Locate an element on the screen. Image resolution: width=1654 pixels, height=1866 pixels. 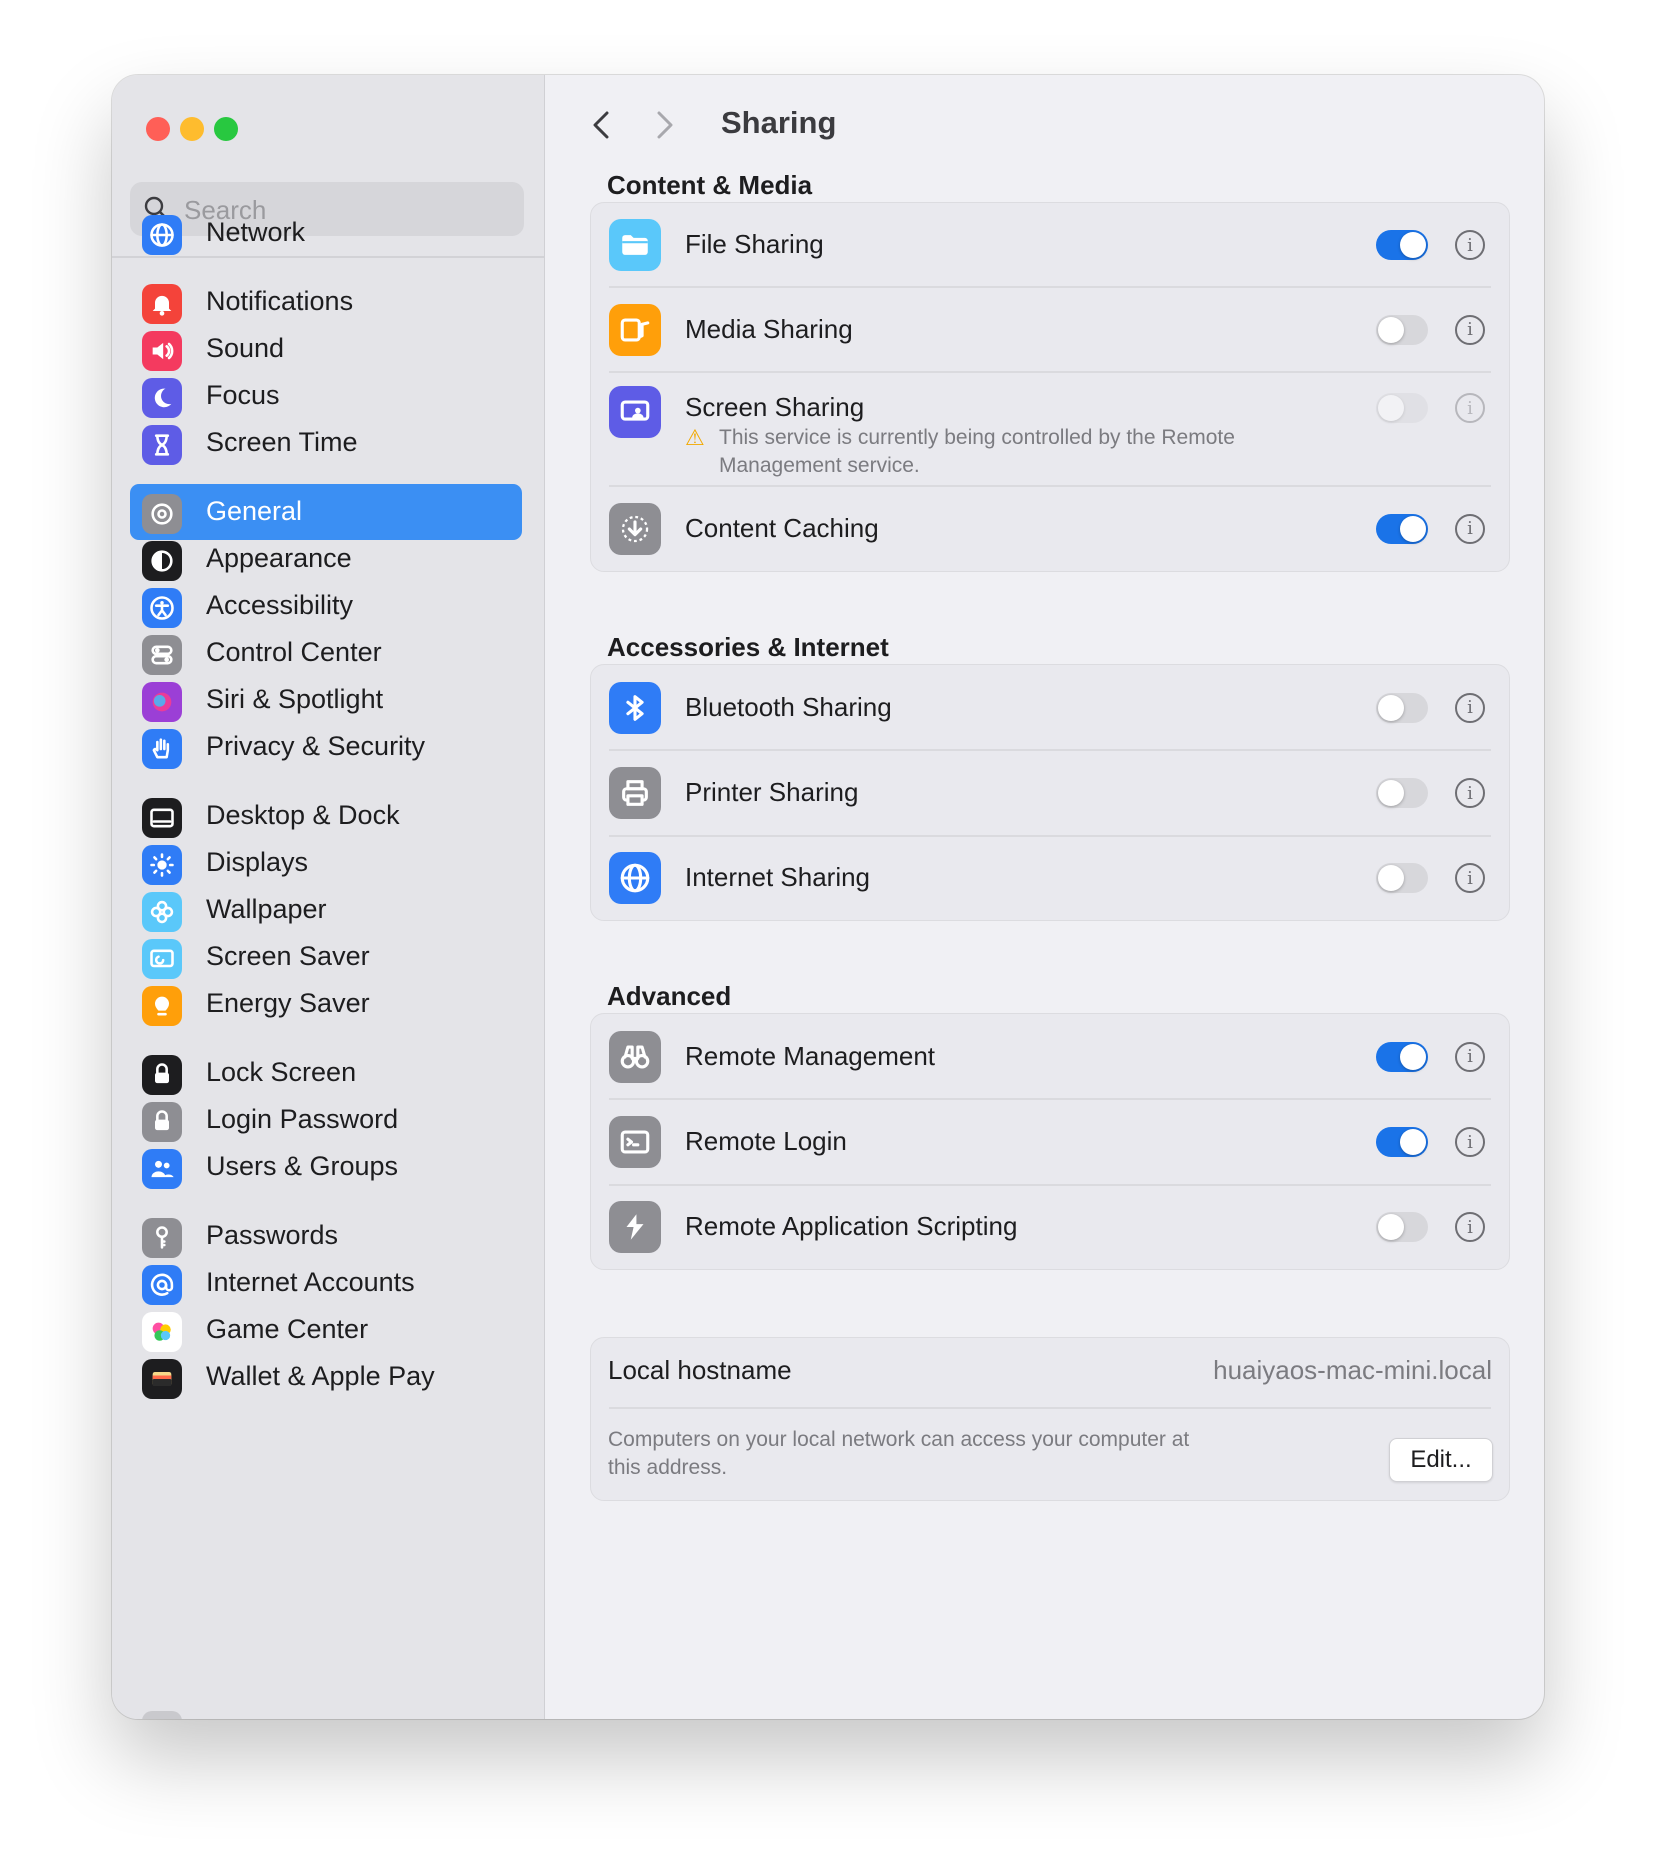
sidebar-item-label: Internet Accounts is located at coordinates (310, 1282).